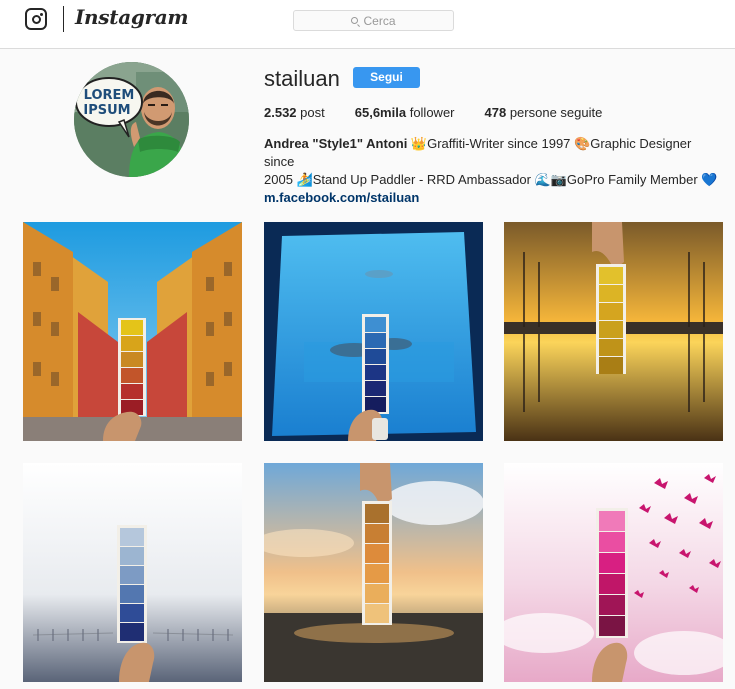 Image resolution: width=735 pixels, height=689 pixels. Describe the element at coordinates (432, 112) in the screenshot. I see `stat-followers-label: follower` at that location.